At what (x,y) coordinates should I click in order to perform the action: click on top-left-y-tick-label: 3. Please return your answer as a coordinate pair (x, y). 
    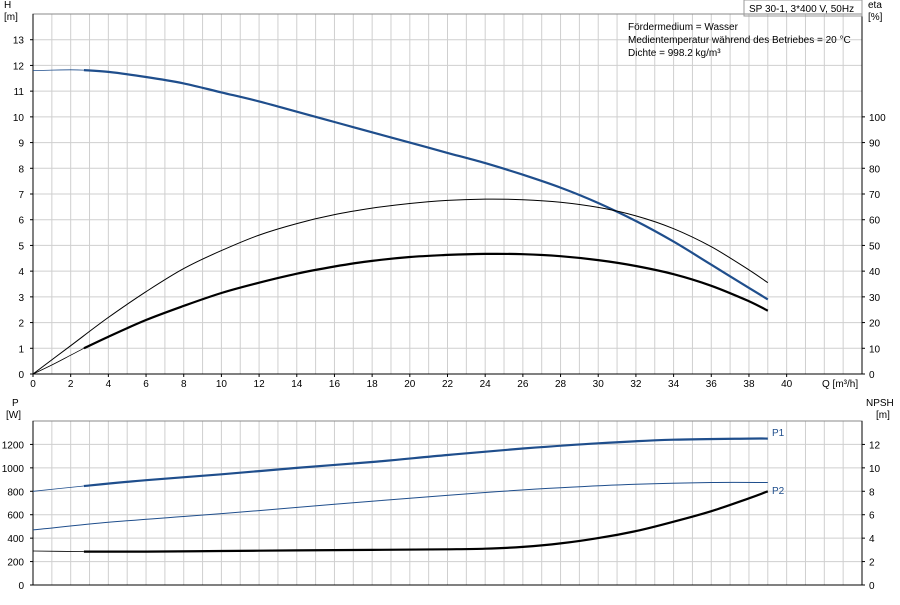
    Looking at the image, I should click on (21, 298).